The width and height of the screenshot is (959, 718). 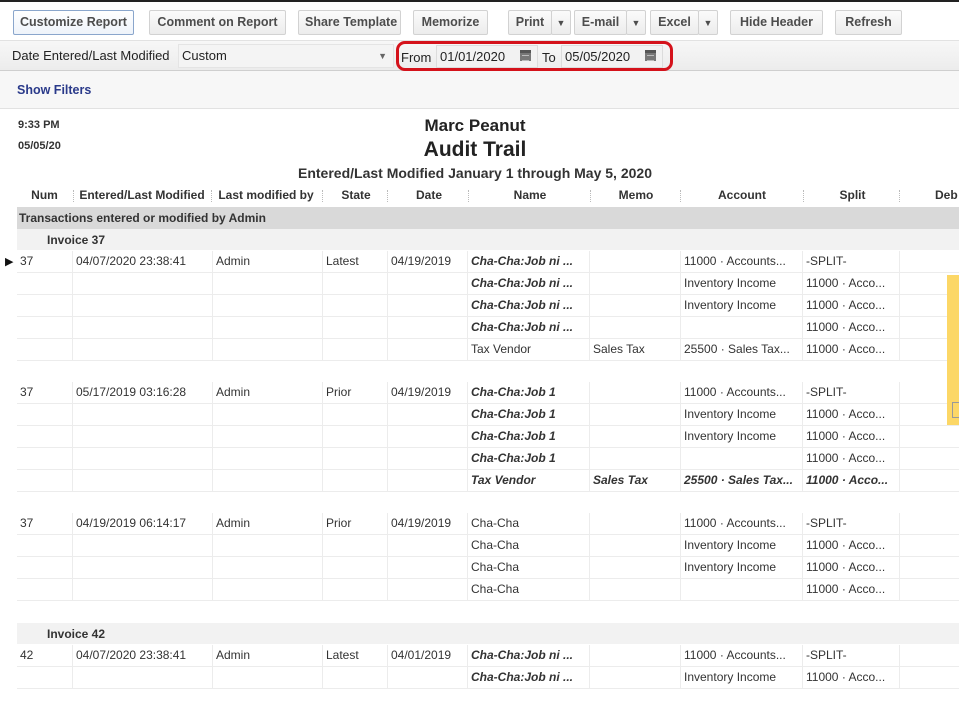 What do you see at coordinates (54, 90) in the screenshot?
I see `show-filters-link: Show Filters` at bounding box center [54, 90].